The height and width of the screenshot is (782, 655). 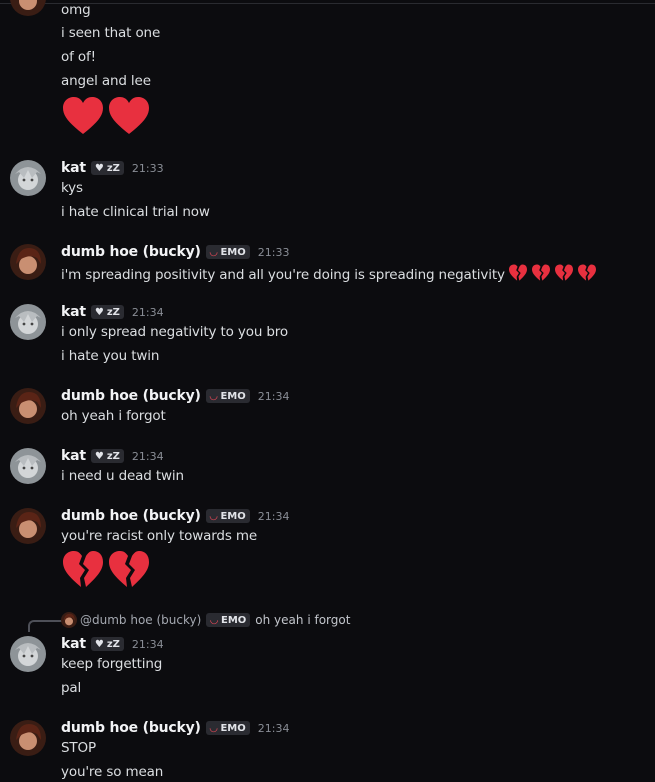 What do you see at coordinates (71, 688) in the screenshot?
I see `message-line: pal` at bounding box center [71, 688].